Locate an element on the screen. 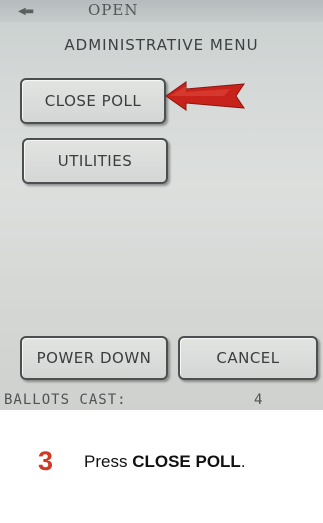 The height and width of the screenshot is (523, 323). battery-icon: ◀▬ is located at coordinates (26, 11).